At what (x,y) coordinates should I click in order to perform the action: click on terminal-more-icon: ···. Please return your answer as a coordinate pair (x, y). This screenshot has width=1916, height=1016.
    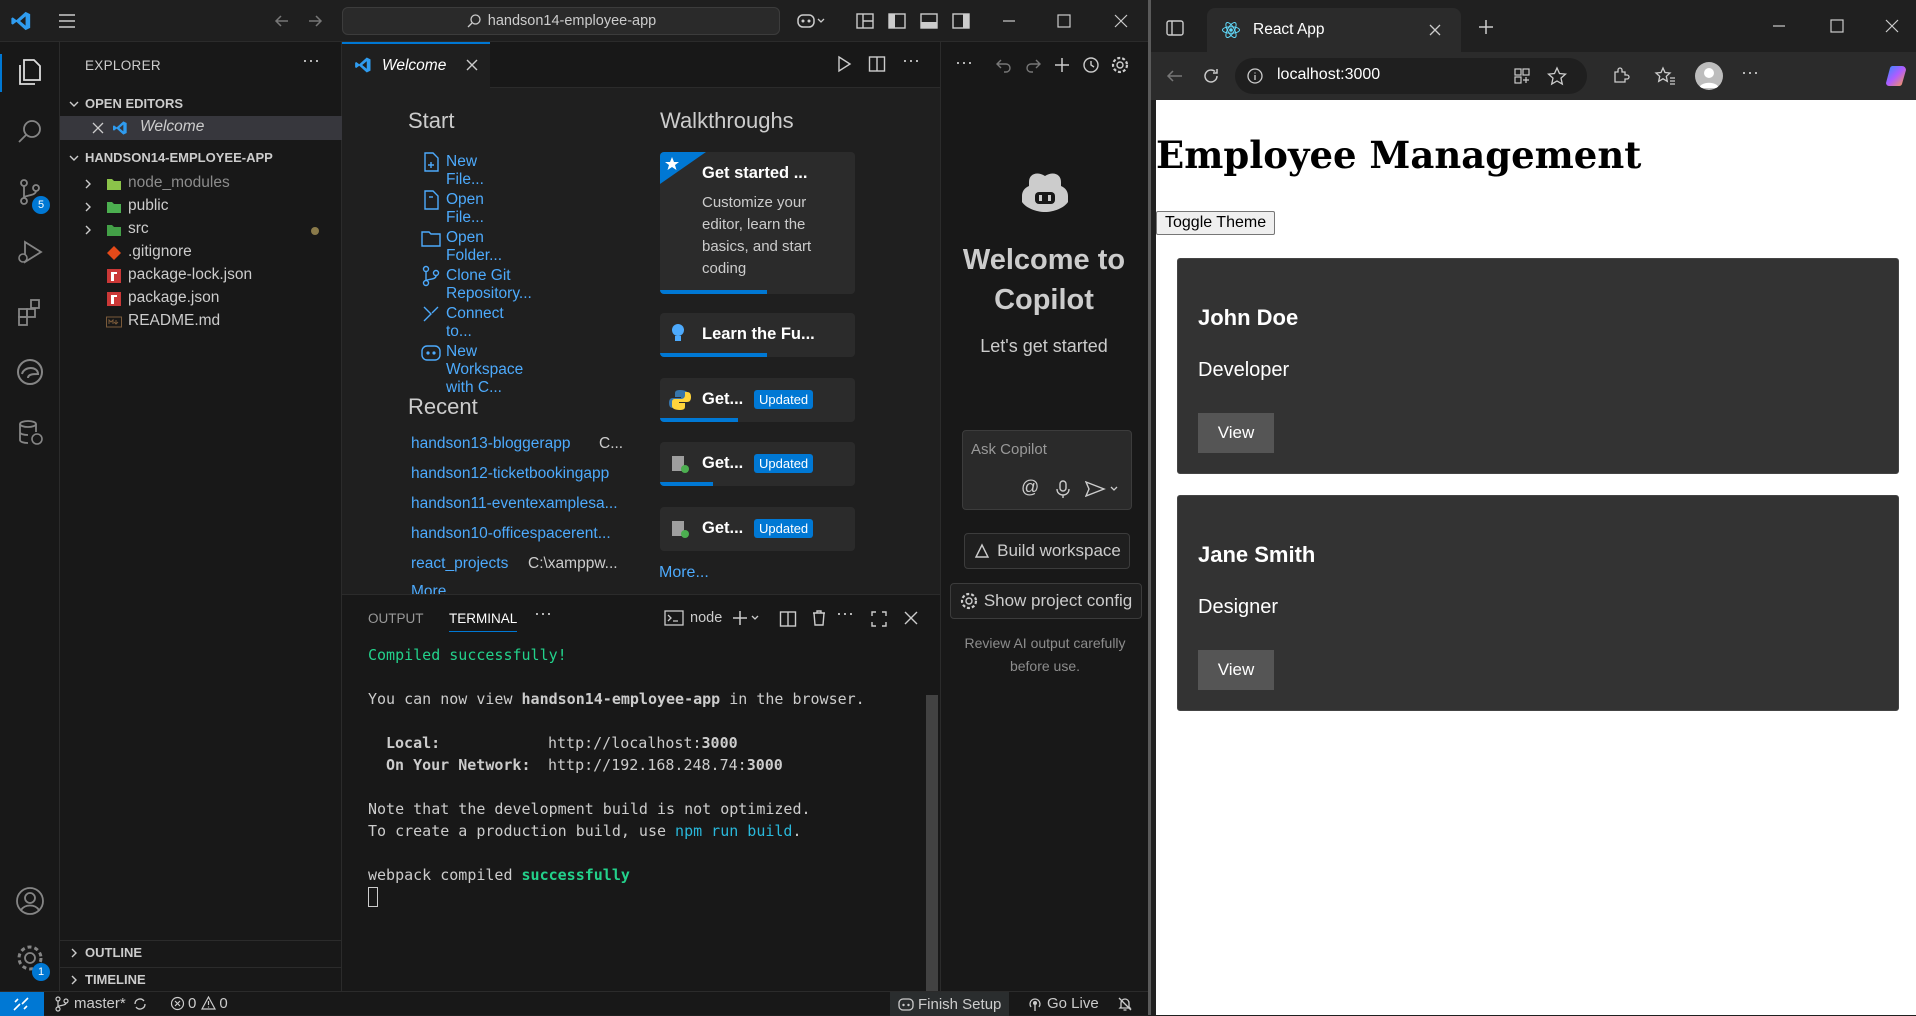
    Looking at the image, I should click on (845, 613).